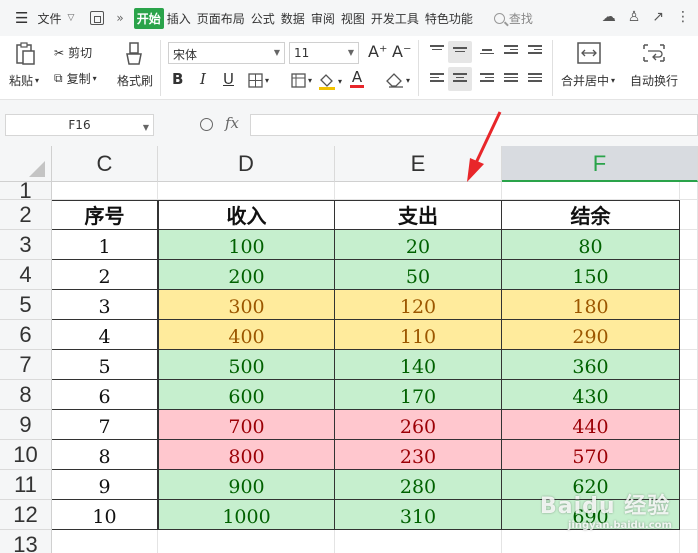 This screenshot has width=698, height=553. What do you see at coordinates (246, 335) in the screenshot?
I see `data-cell-income: 400` at bounding box center [246, 335].